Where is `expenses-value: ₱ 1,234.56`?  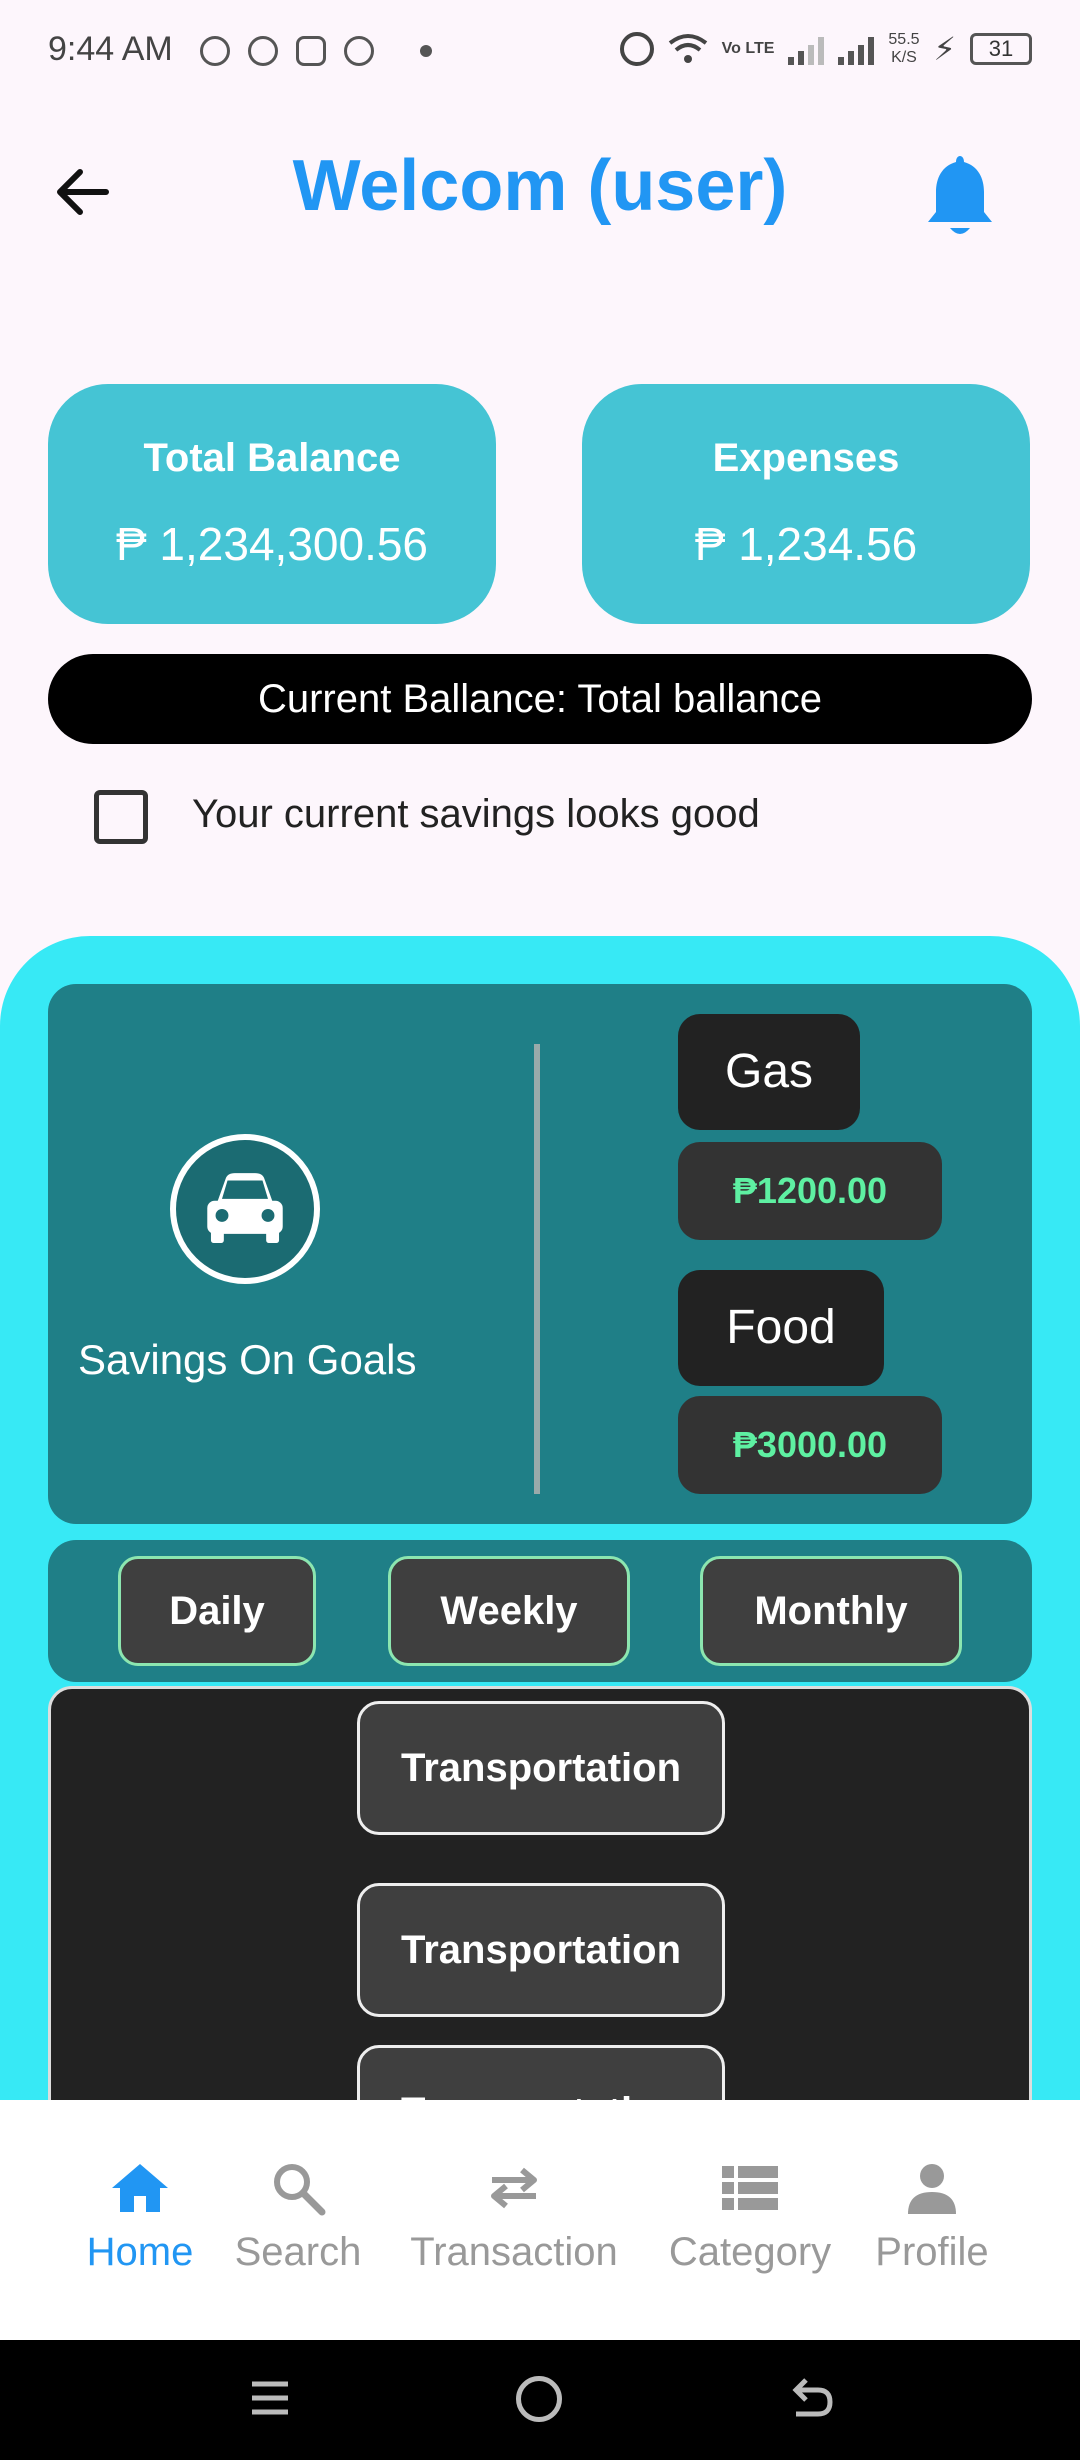
expenses-value: ₱ 1,234.56 is located at coordinates (806, 544).